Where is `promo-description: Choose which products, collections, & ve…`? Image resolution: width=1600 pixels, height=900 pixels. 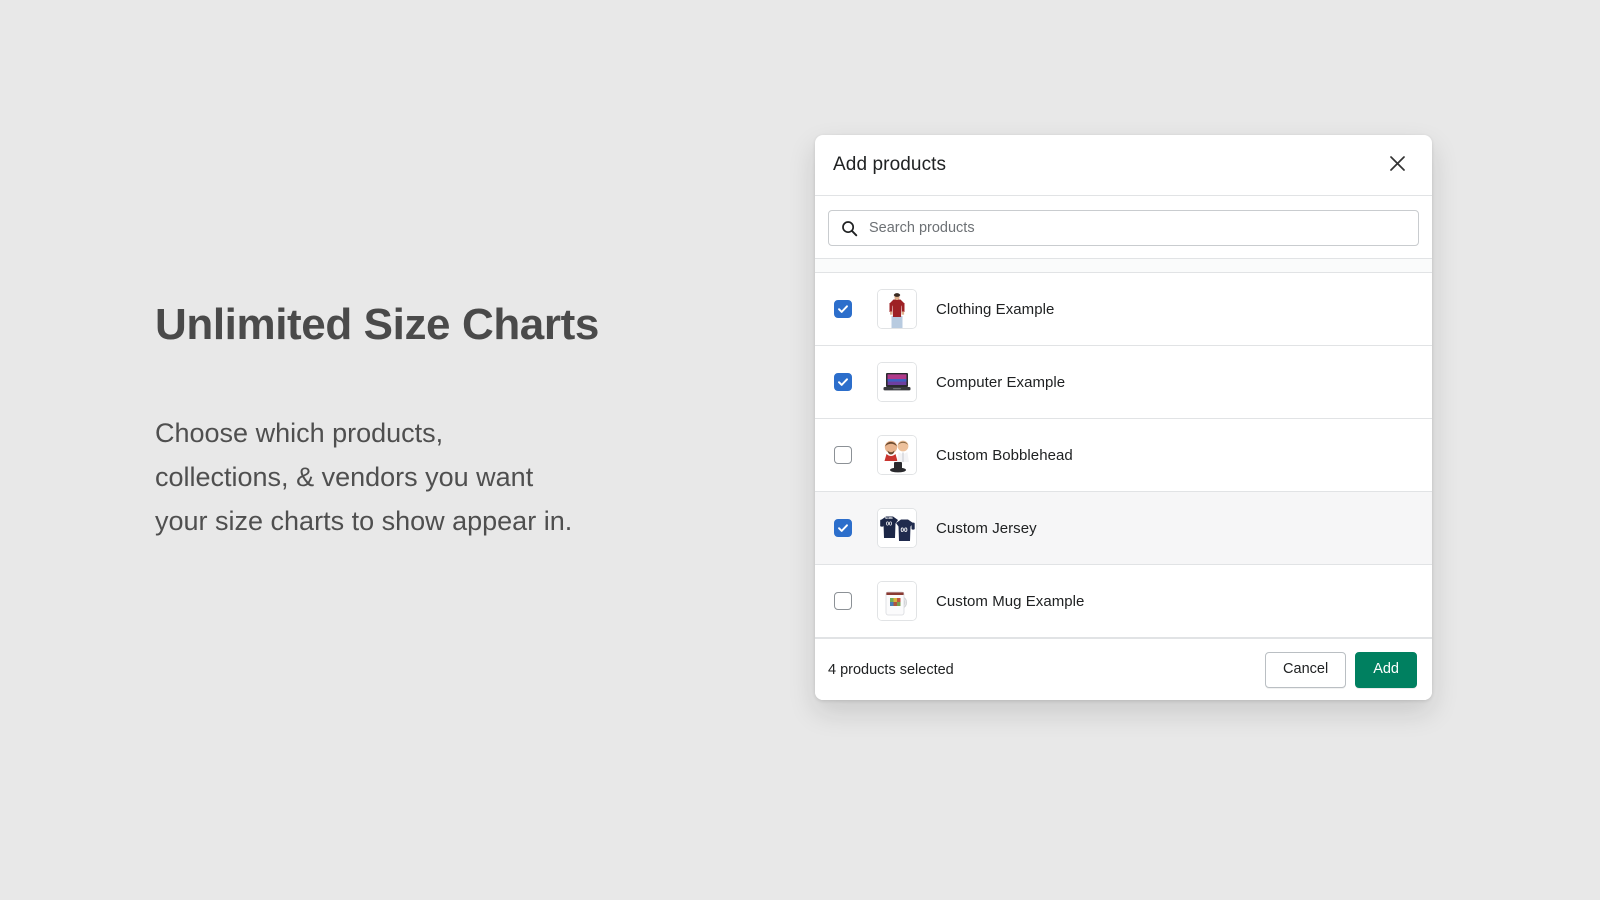
promo-description: Choose which products, collections, & ve… is located at coordinates (465, 477).